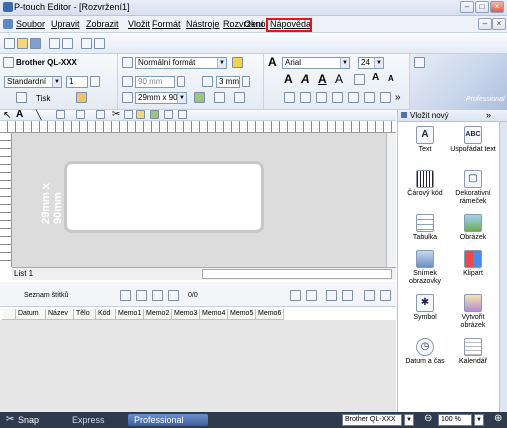 This screenshot has height=428, width=507. Describe the element at coordinates (30, 24) in the screenshot. I see `menu-soubor: Soubor` at that location.